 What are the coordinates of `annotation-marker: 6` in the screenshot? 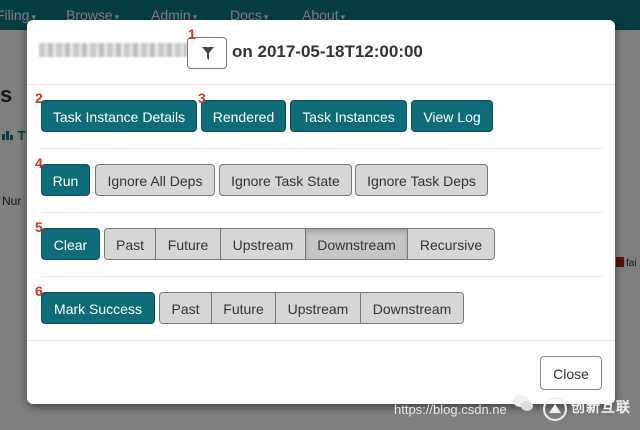 It's located at (39, 291).